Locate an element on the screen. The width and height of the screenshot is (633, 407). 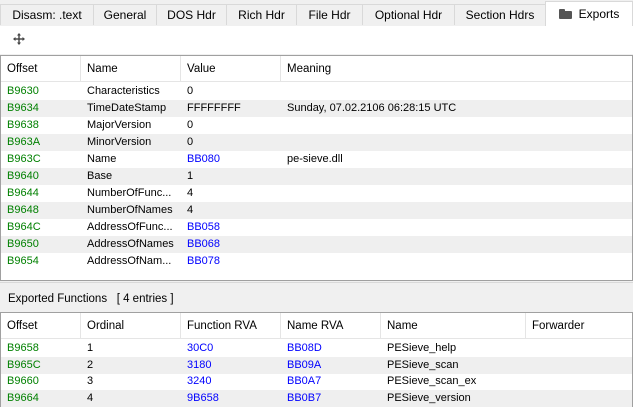
value-cell: 1 is located at coordinates (190, 176).